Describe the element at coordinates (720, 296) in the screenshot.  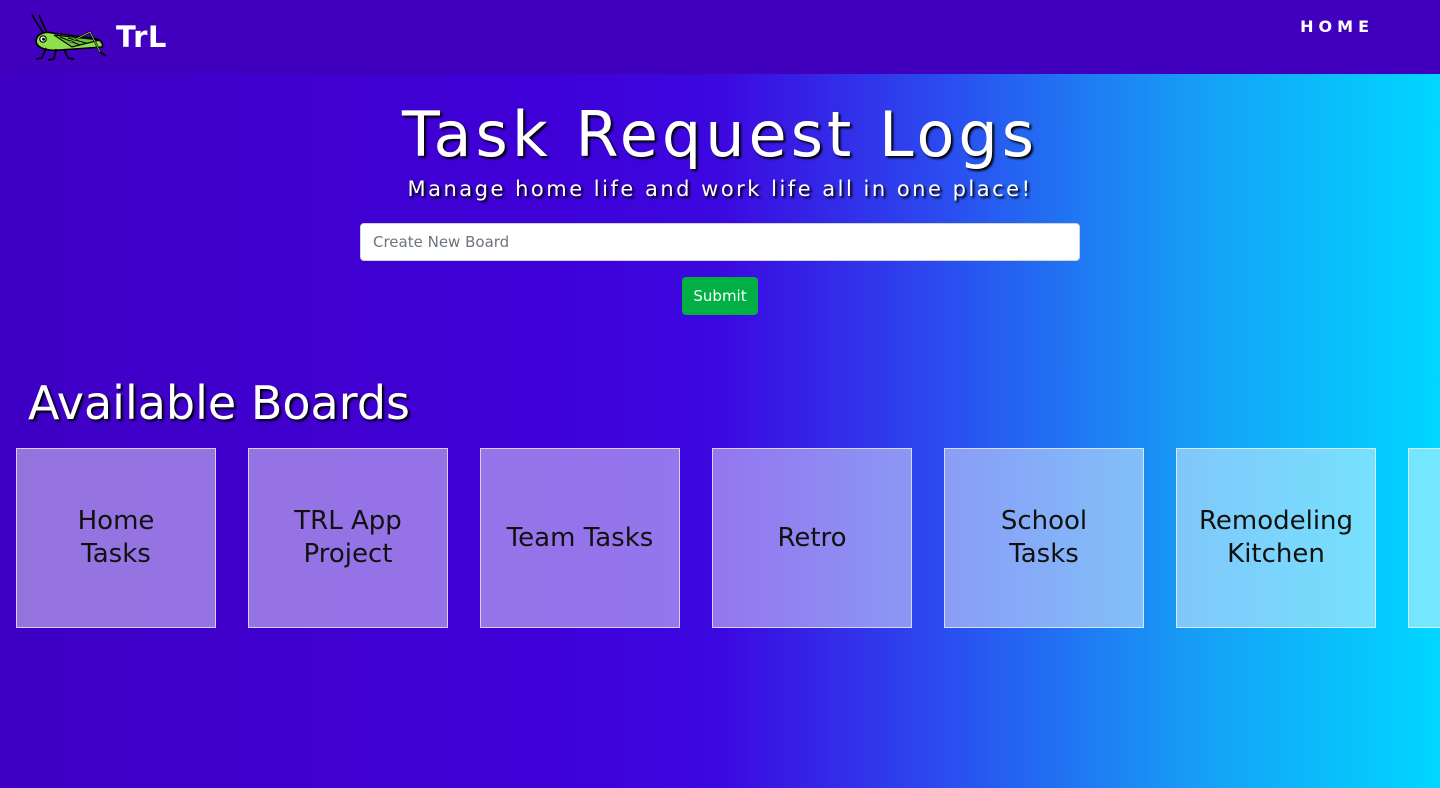
I see `submit-button: Submit` at that location.